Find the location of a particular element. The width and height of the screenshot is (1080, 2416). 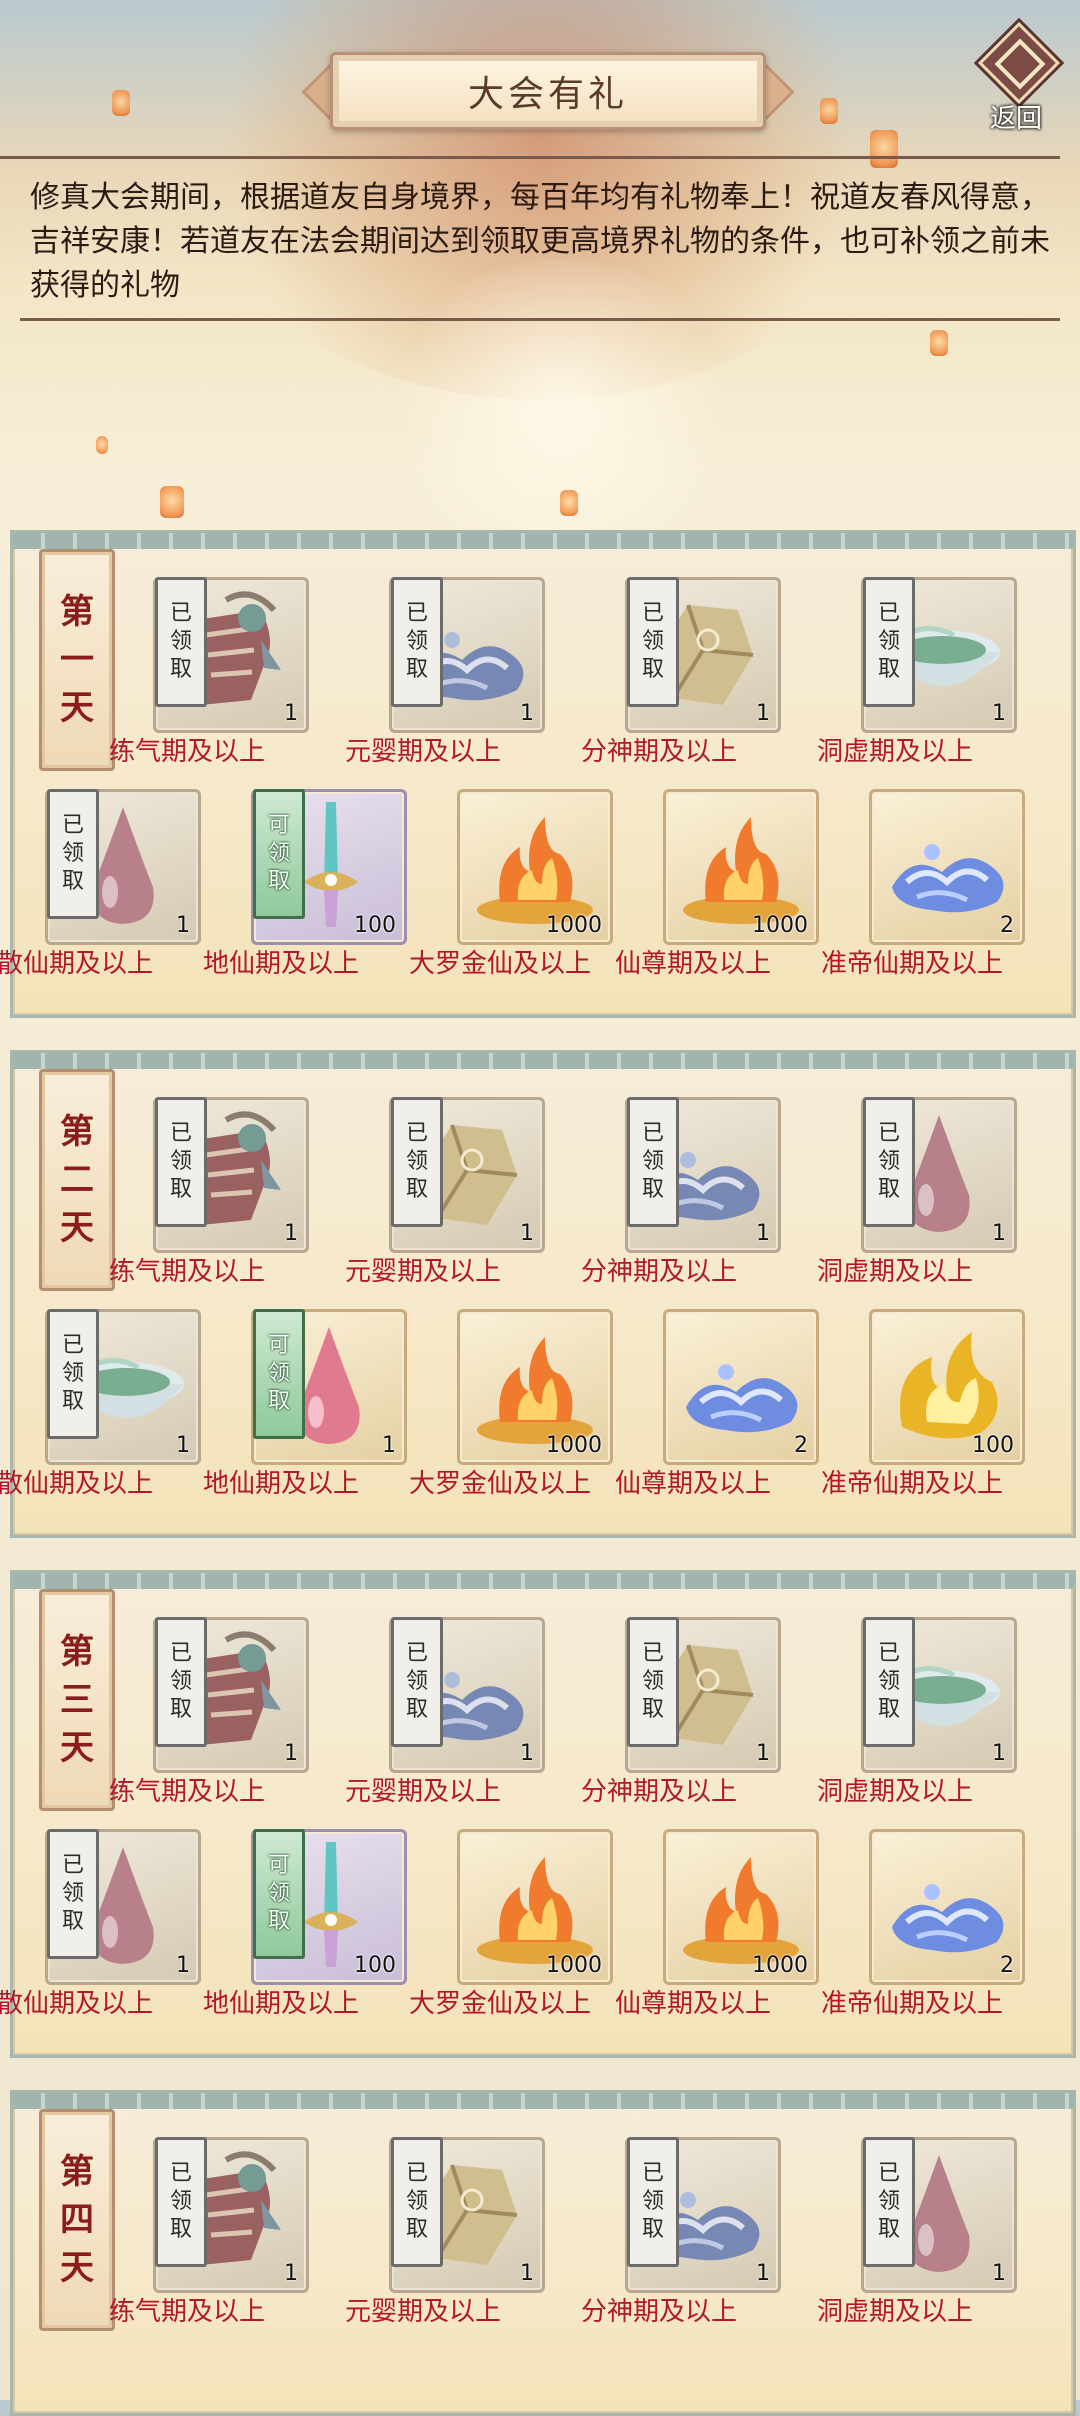

reward-slot: 1 可领取地仙期及以上 is located at coordinates (304, 1409).